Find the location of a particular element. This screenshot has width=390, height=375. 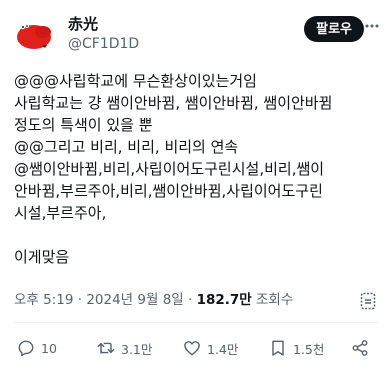

display-name: 赤光 is located at coordinates (103, 24).